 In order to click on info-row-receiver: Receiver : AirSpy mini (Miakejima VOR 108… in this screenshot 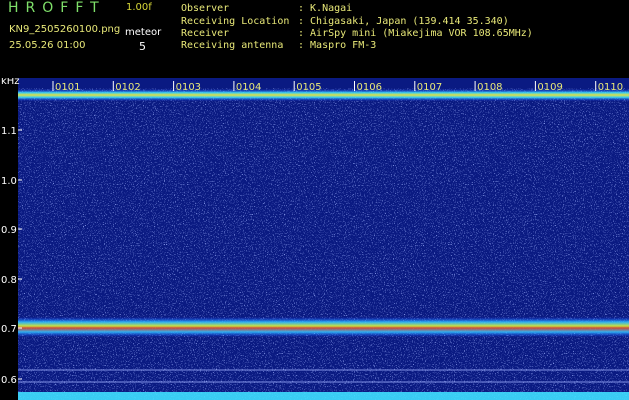, I will do `click(357, 33)`.